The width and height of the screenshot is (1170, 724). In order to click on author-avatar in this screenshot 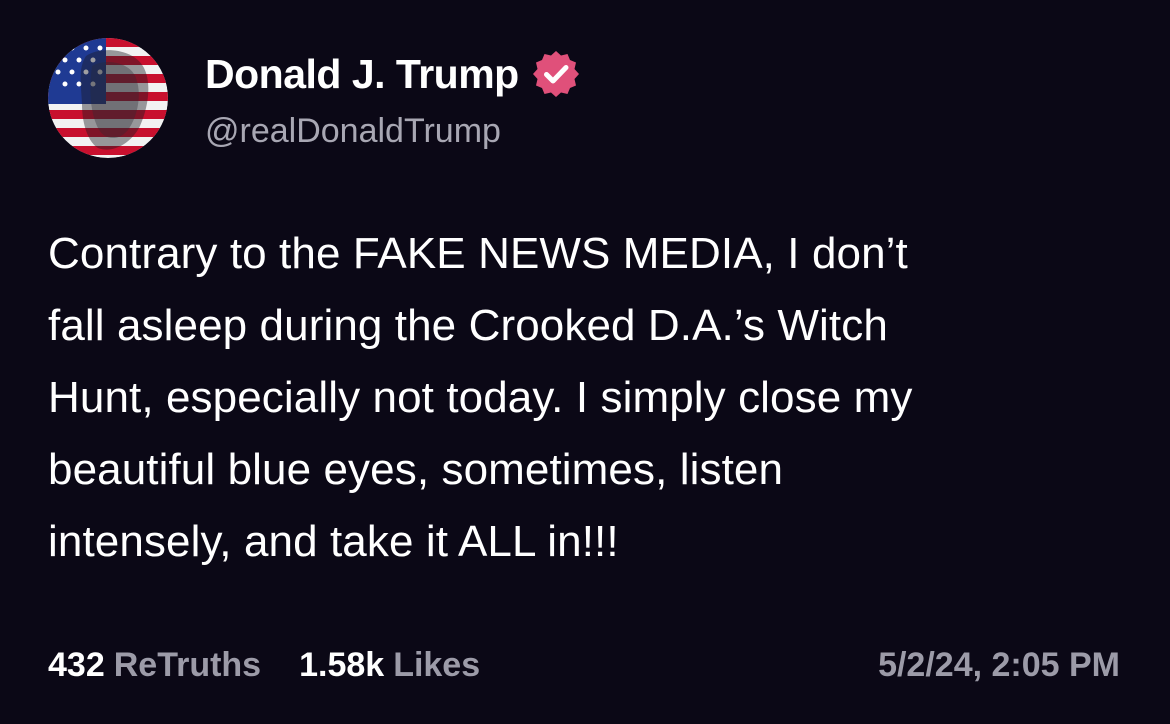, I will do `click(108, 98)`.